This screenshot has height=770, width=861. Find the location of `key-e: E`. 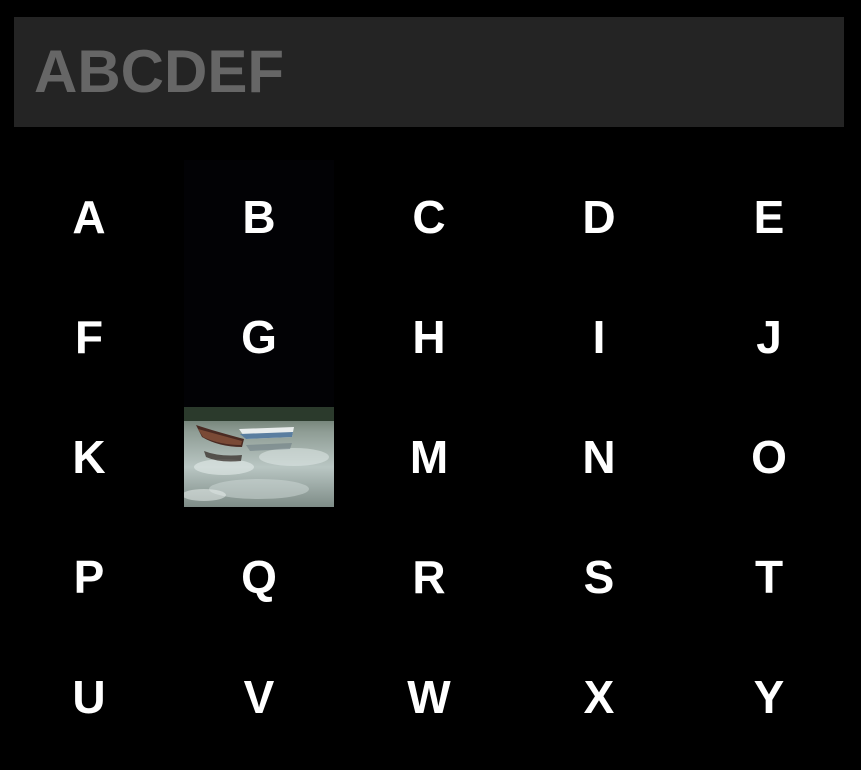

key-e: E is located at coordinates (769, 217).